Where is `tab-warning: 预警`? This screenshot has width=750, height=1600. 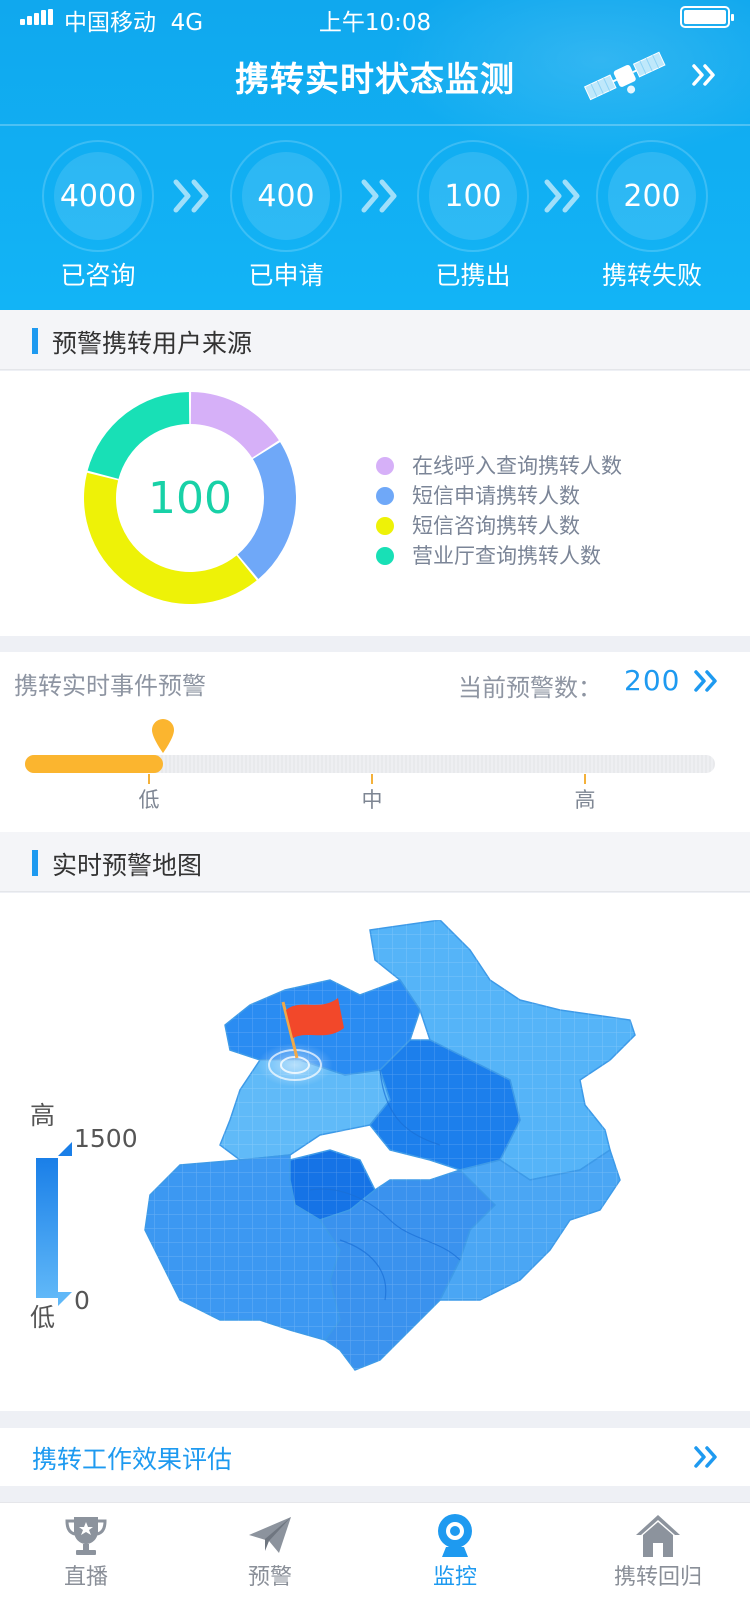 tab-warning: 预警 is located at coordinates (270, 1551).